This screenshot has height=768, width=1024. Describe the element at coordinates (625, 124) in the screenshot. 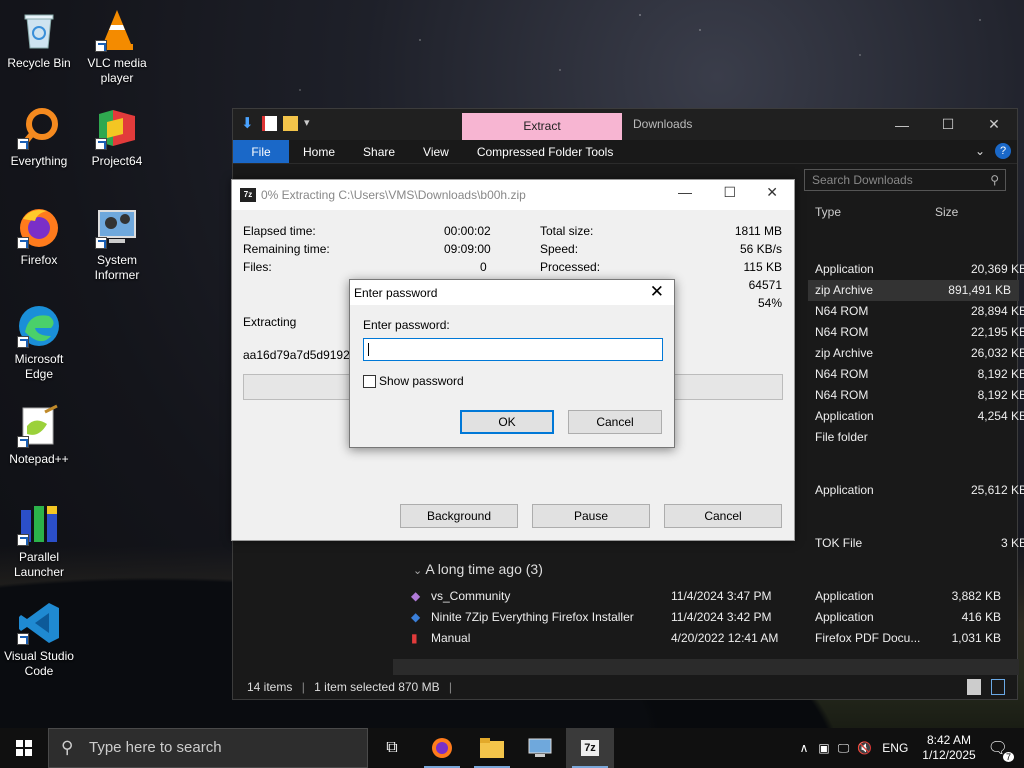

I see `explorer-title-bar: ⬇ ▾ Extract Downloads — ☐ ✕` at that location.